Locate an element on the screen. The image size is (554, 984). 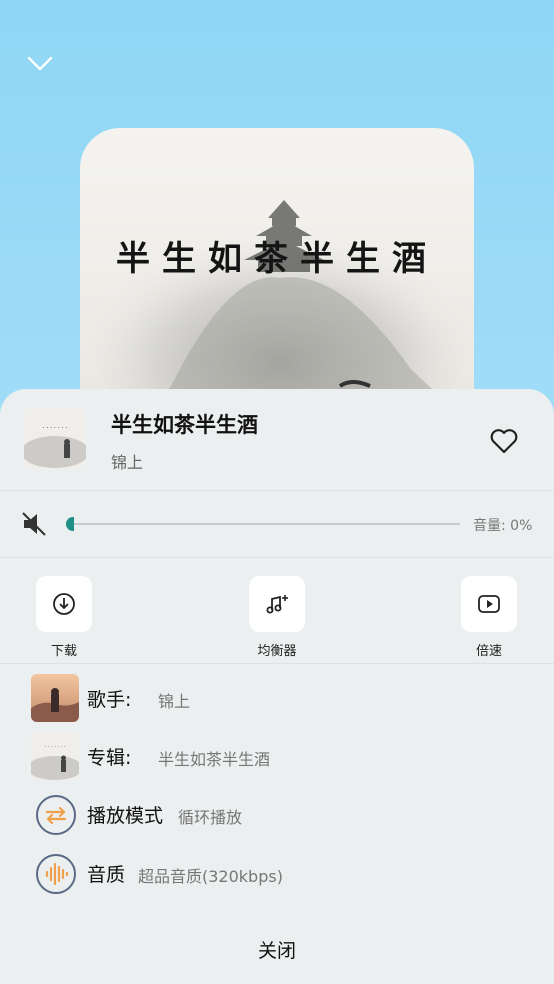
album-row: · · · · · · · 专辑: 半生如茶半生酒 is located at coordinates (277, 758).